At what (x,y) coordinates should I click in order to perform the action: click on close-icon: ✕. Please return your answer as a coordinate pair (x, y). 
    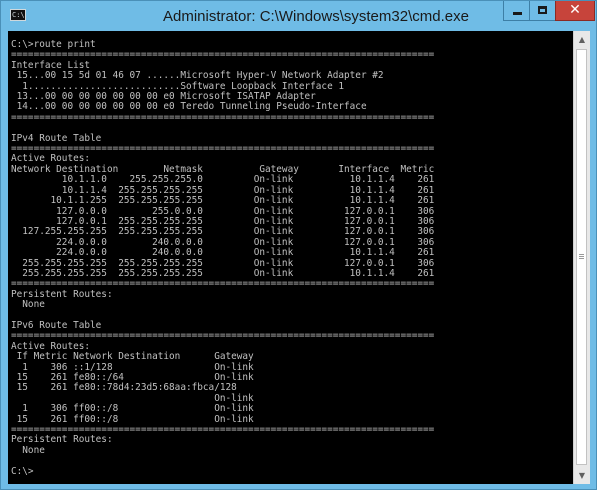
    Looking at the image, I should click on (575, 10).